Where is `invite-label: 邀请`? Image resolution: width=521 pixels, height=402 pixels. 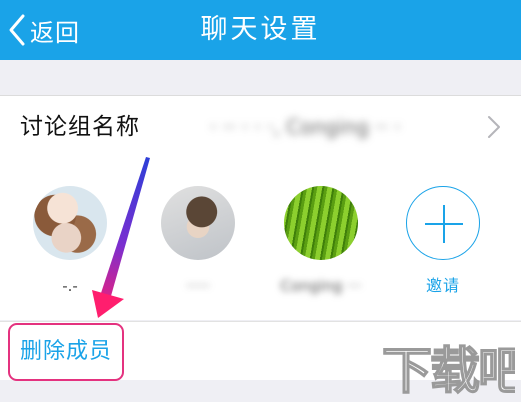
invite-label: 邀请 is located at coordinates (442, 285).